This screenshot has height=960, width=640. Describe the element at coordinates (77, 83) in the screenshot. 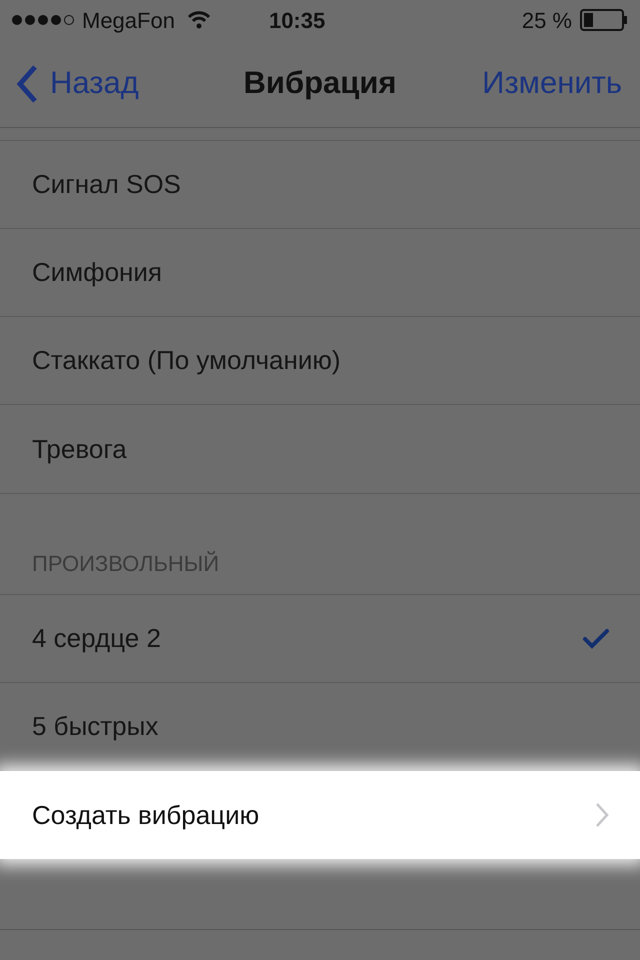

I see `back-button: Назад` at that location.